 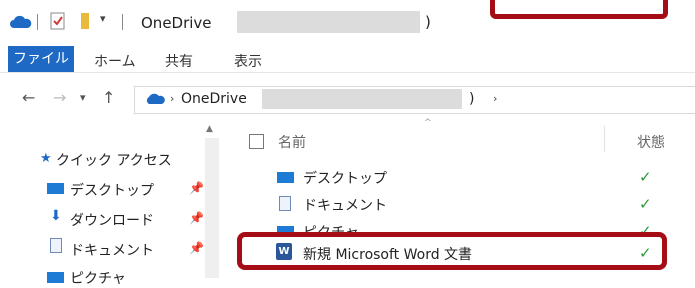 What do you see at coordinates (28, 97) in the screenshot?
I see `back-arrow-icon: ←` at bounding box center [28, 97].